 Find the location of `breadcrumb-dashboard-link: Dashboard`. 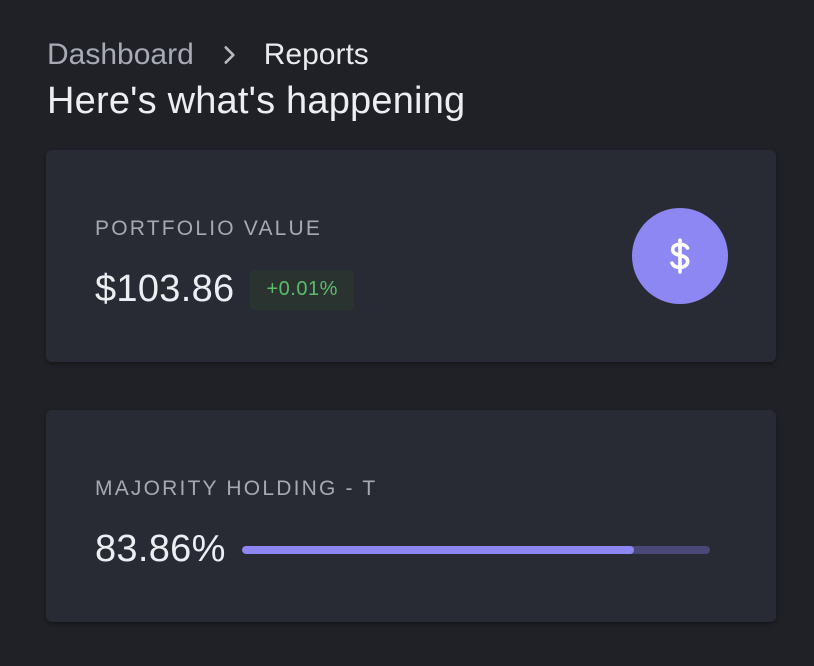

breadcrumb-dashboard-link: Dashboard is located at coordinates (120, 55).